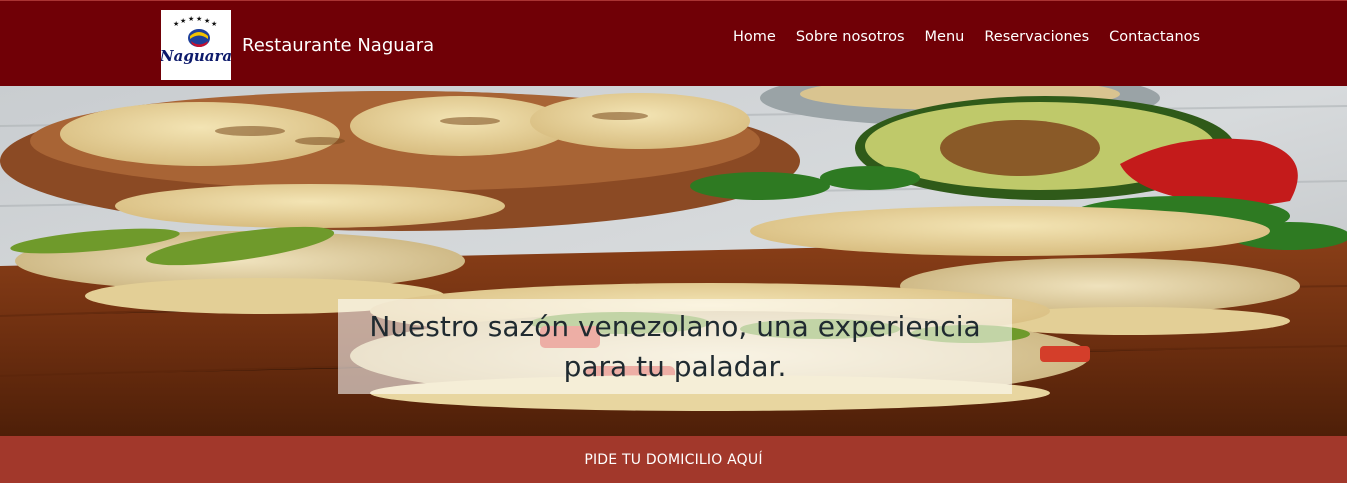  I want to click on order-delivery-button: PIDE TU DOMICILIO AQUÍ, so click(673, 459).